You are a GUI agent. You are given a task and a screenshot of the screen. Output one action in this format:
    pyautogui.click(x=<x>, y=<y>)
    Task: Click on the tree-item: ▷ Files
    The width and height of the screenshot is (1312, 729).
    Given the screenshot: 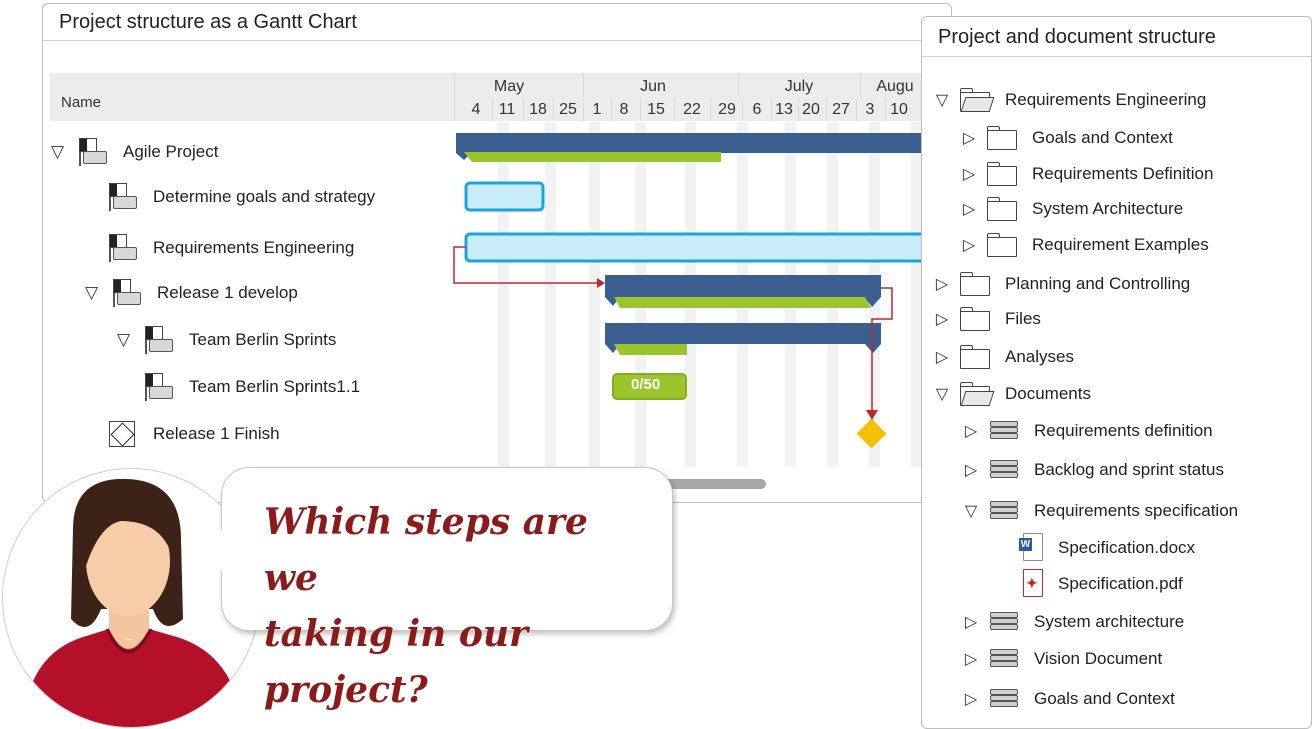 What is the action you would take?
    pyautogui.click(x=986, y=319)
    